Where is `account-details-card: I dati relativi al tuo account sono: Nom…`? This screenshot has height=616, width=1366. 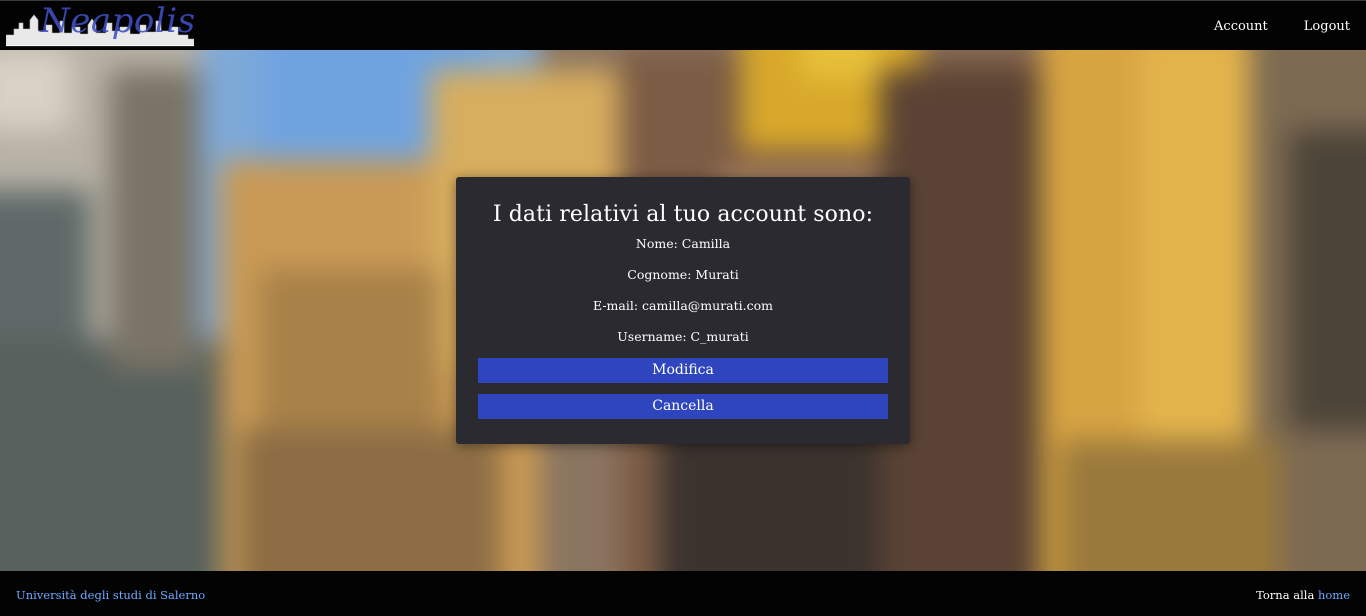
account-details-card: I dati relativi al tuo account sono: Nom… is located at coordinates (683, 310).